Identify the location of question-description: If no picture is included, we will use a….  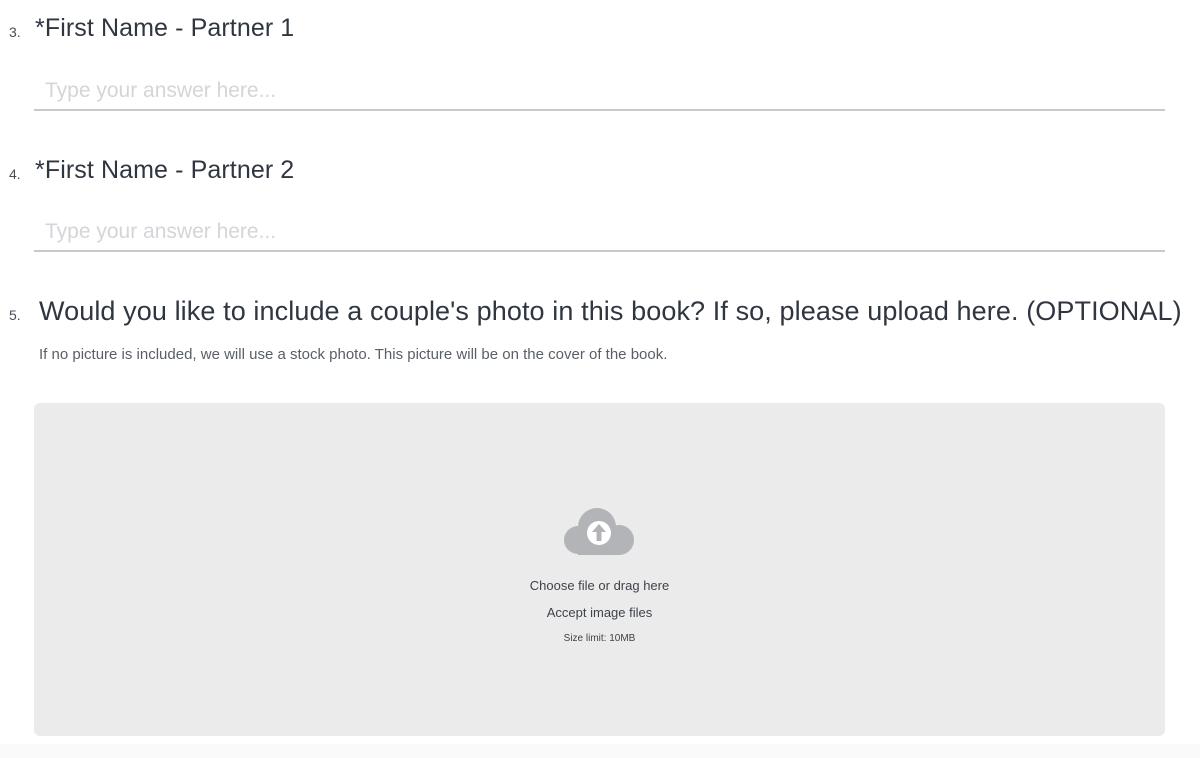
(353, 354).